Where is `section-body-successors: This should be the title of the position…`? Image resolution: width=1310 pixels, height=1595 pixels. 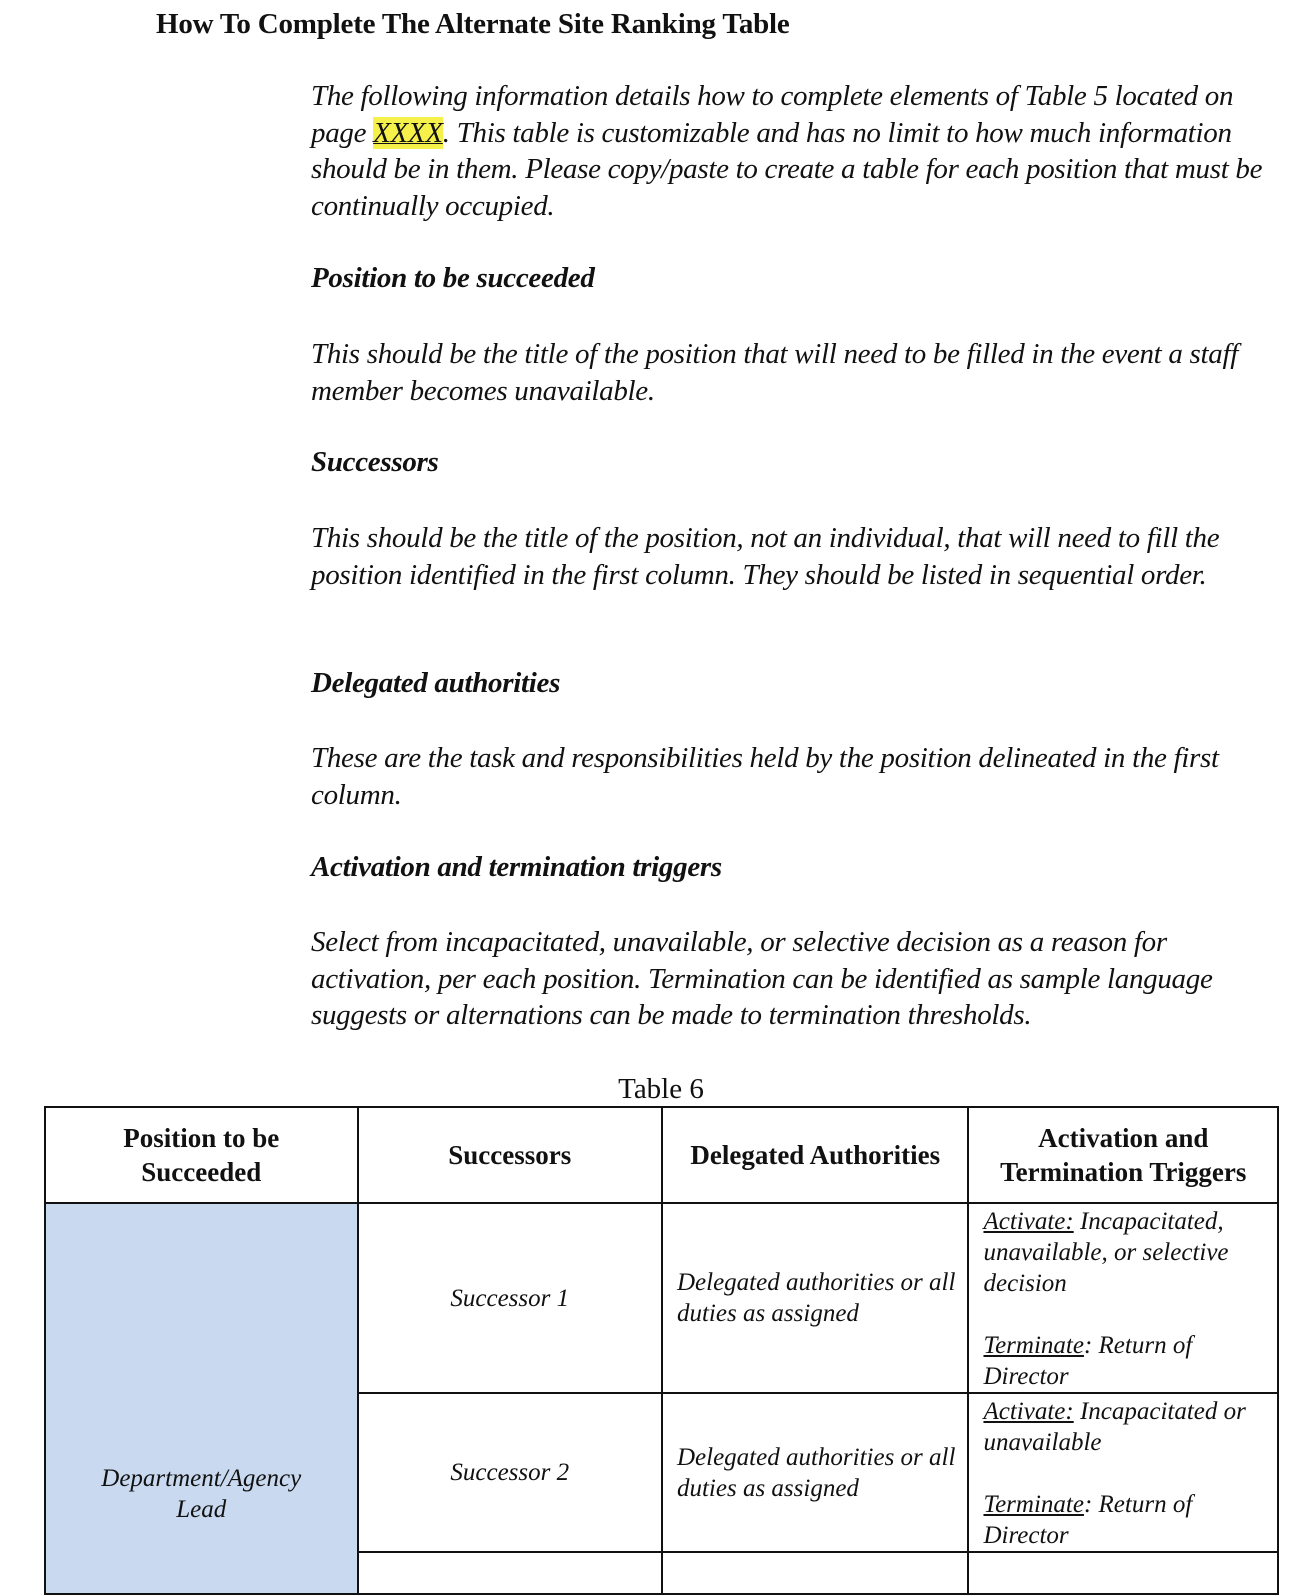 section-body-successors: This should be the title of the position… is located at coordinates (791, 556).